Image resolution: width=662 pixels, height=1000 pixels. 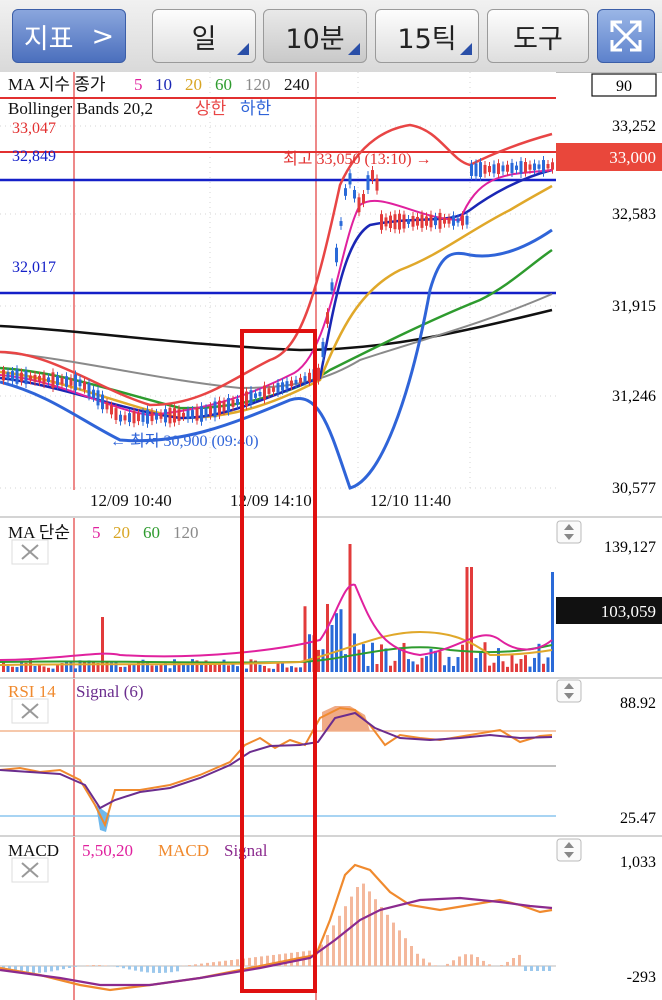 What do you see at coordinates (276, 760) in the screenshot?
I see `rsi-signal-line` at bounding box center [276, 760].